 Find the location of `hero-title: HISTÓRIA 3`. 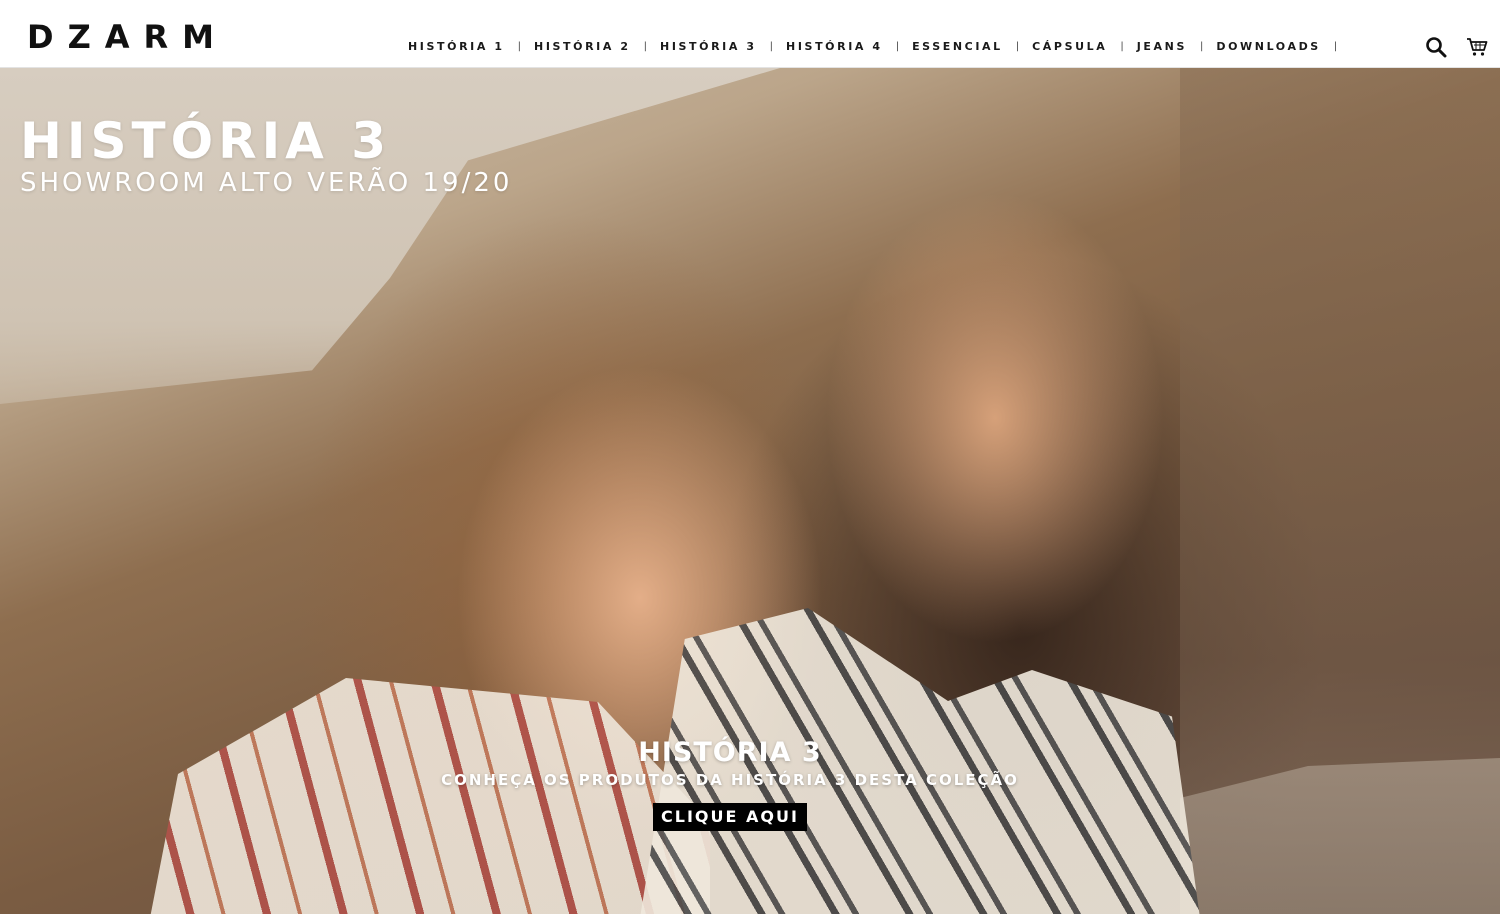

hero-title: HISTÓRIA 3 is located at coordinates (206, 141).